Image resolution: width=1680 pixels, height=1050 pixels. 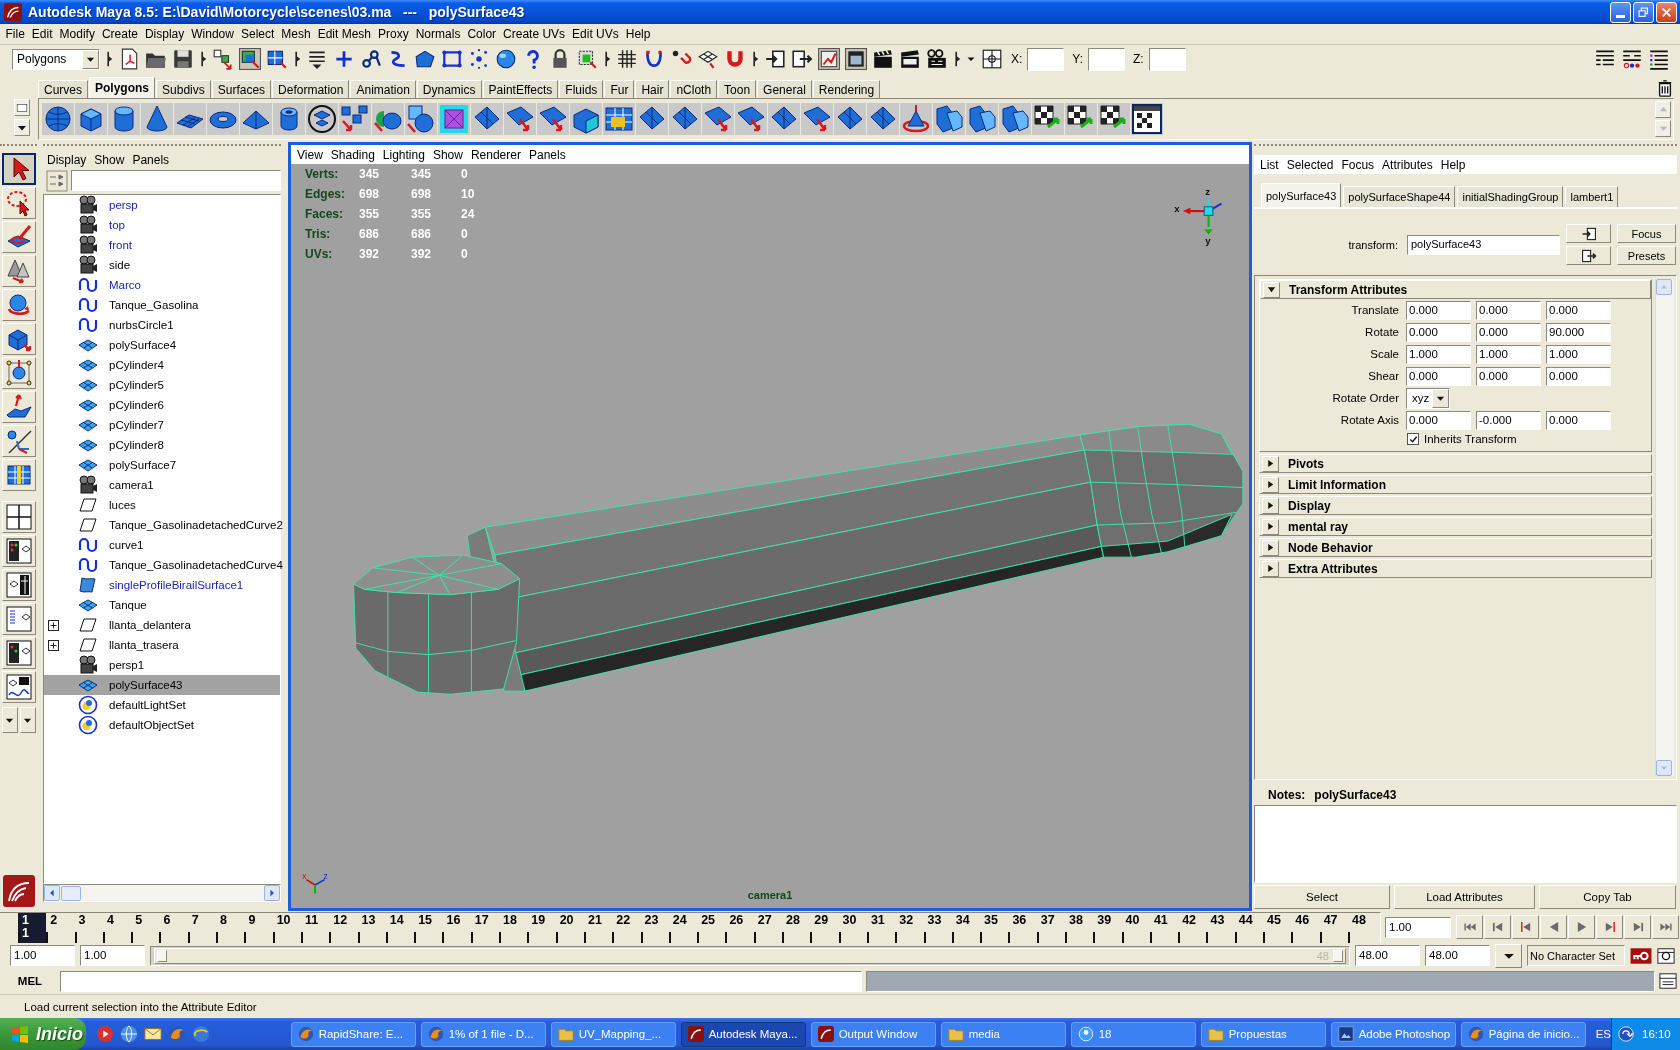 I want to click on lens-box-icon, so click(x=1666, y=955).